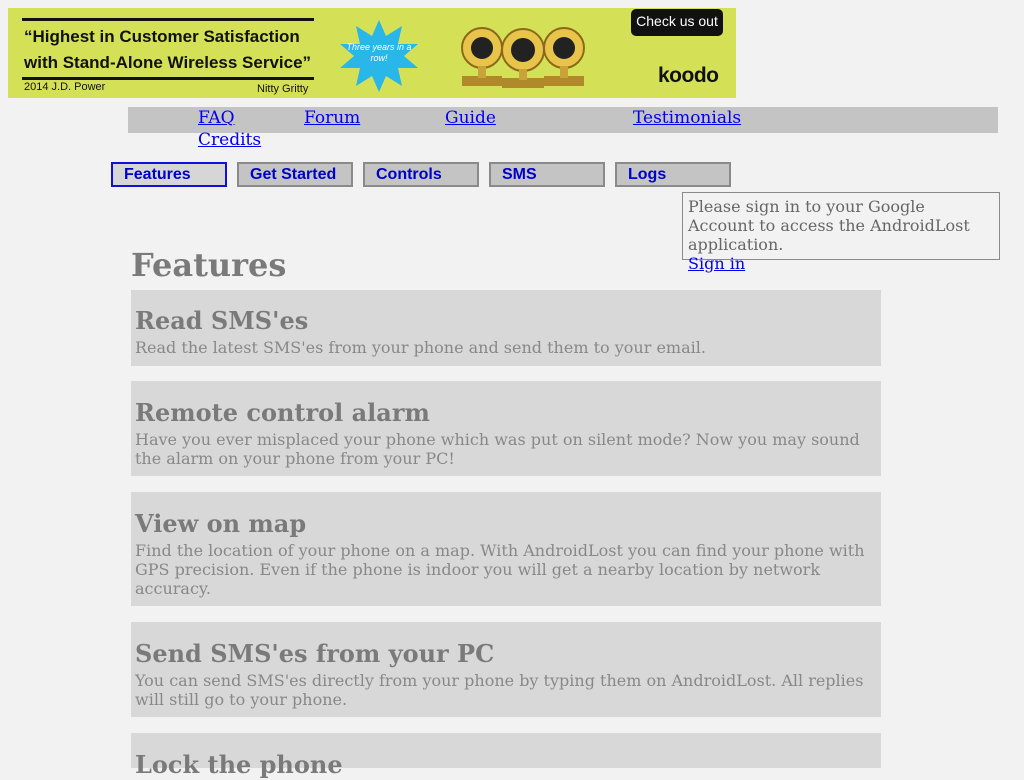  What do you see at coordinates (647, 174) in the screenshot?
I see `tab-label: Logs` at bounding box center [647, 174].